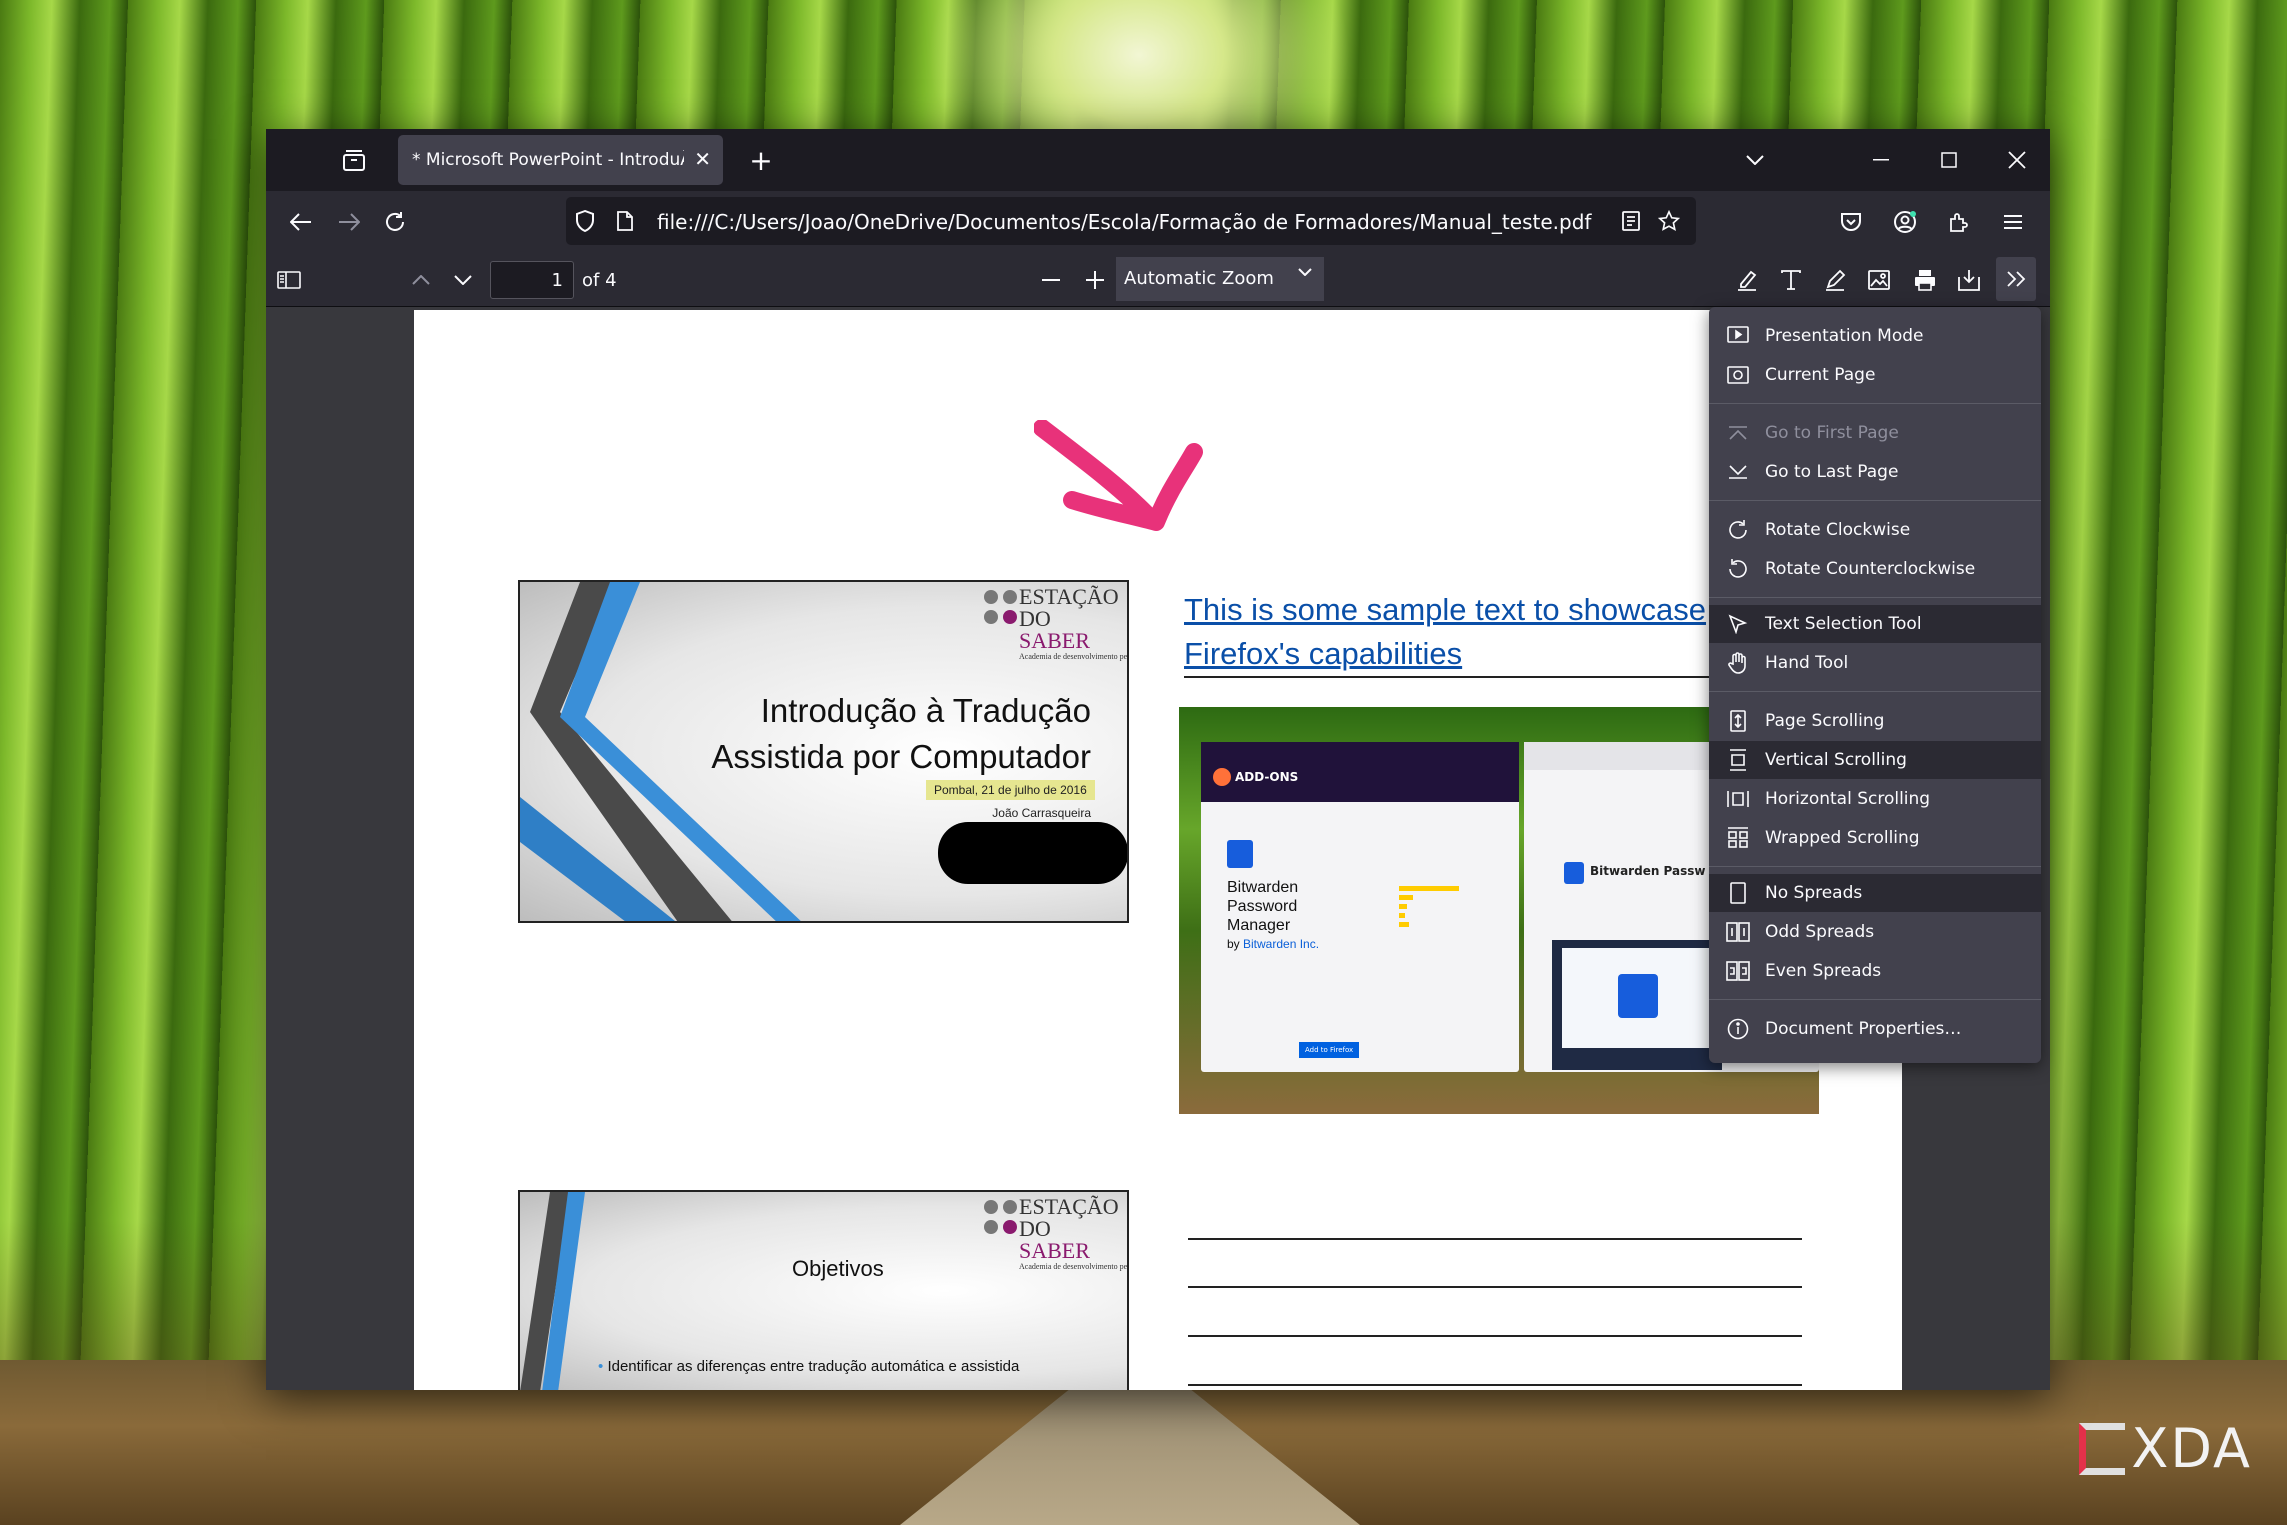 This screenshot has width=2287, height=1525. What do you see at coordinates (1738, 336) in the screenshot?
I see `presentation-icon` at bounding box center [1738, 336].